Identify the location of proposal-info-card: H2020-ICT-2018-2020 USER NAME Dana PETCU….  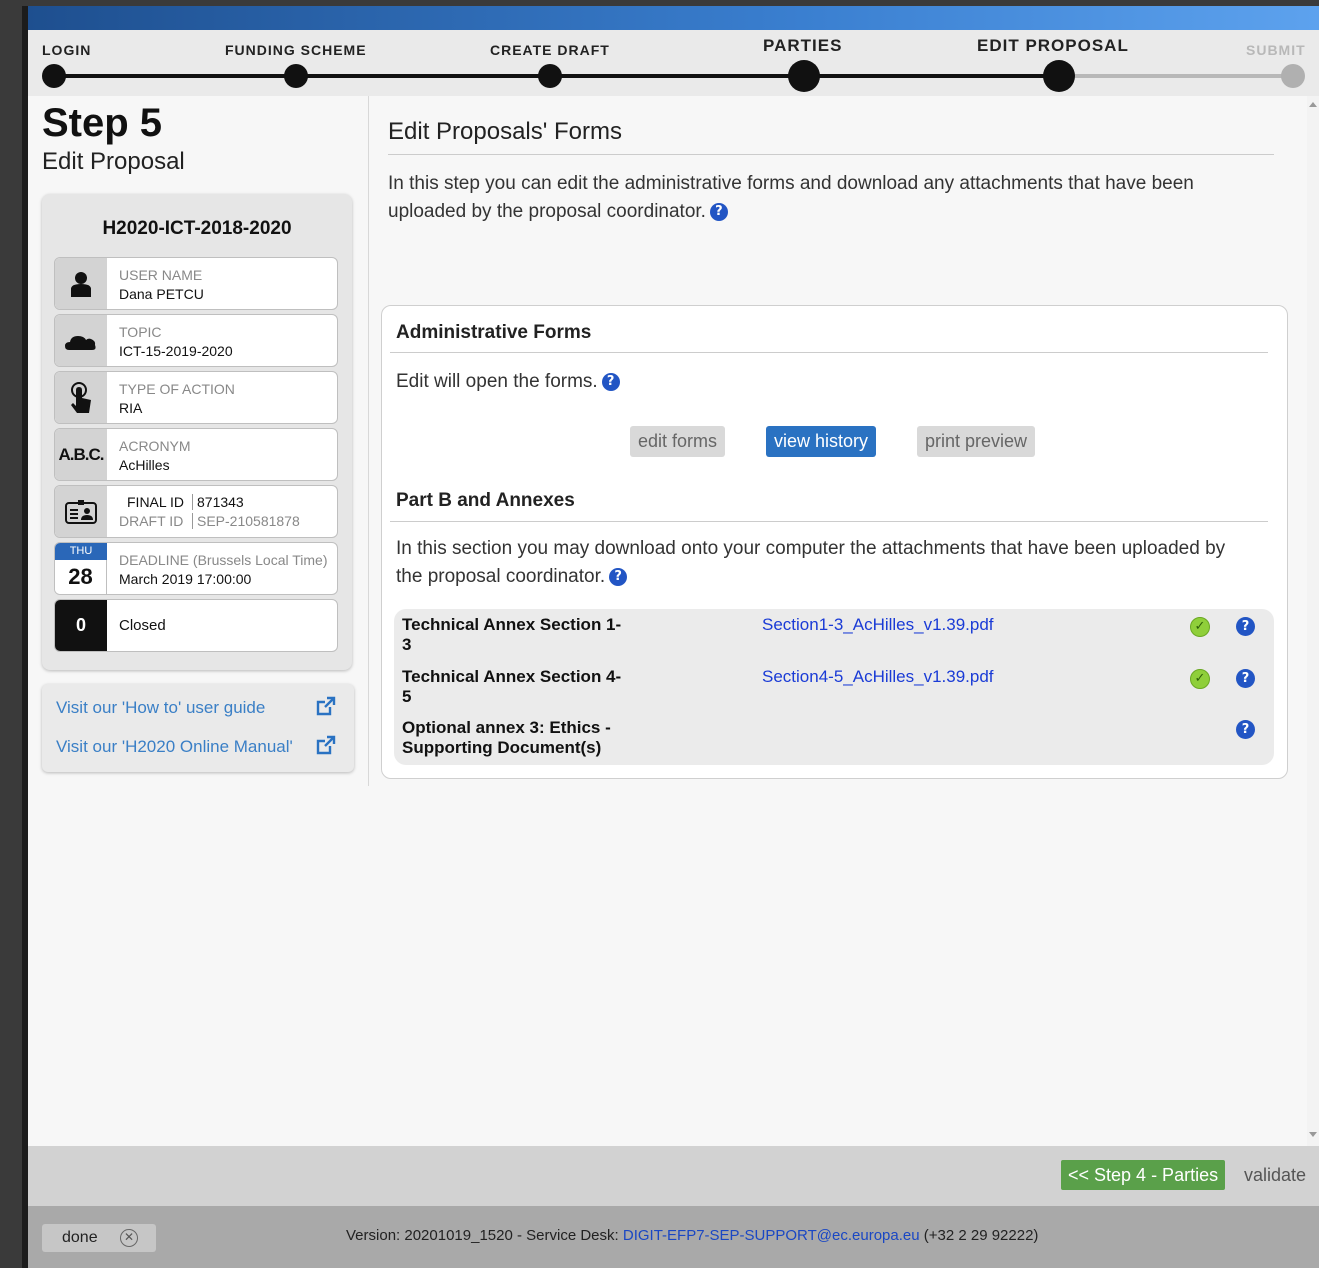
(197, 432).